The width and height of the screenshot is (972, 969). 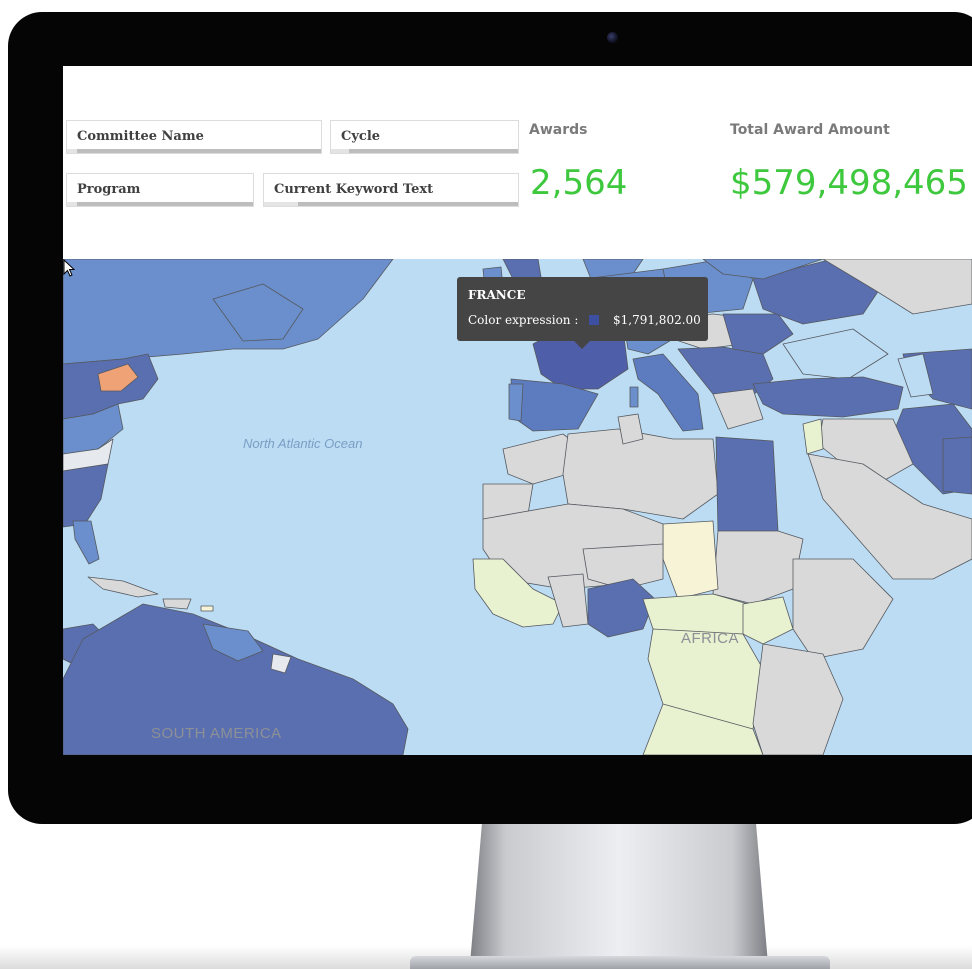 I want to click on region-nigeria, so click(x=621, y=608).